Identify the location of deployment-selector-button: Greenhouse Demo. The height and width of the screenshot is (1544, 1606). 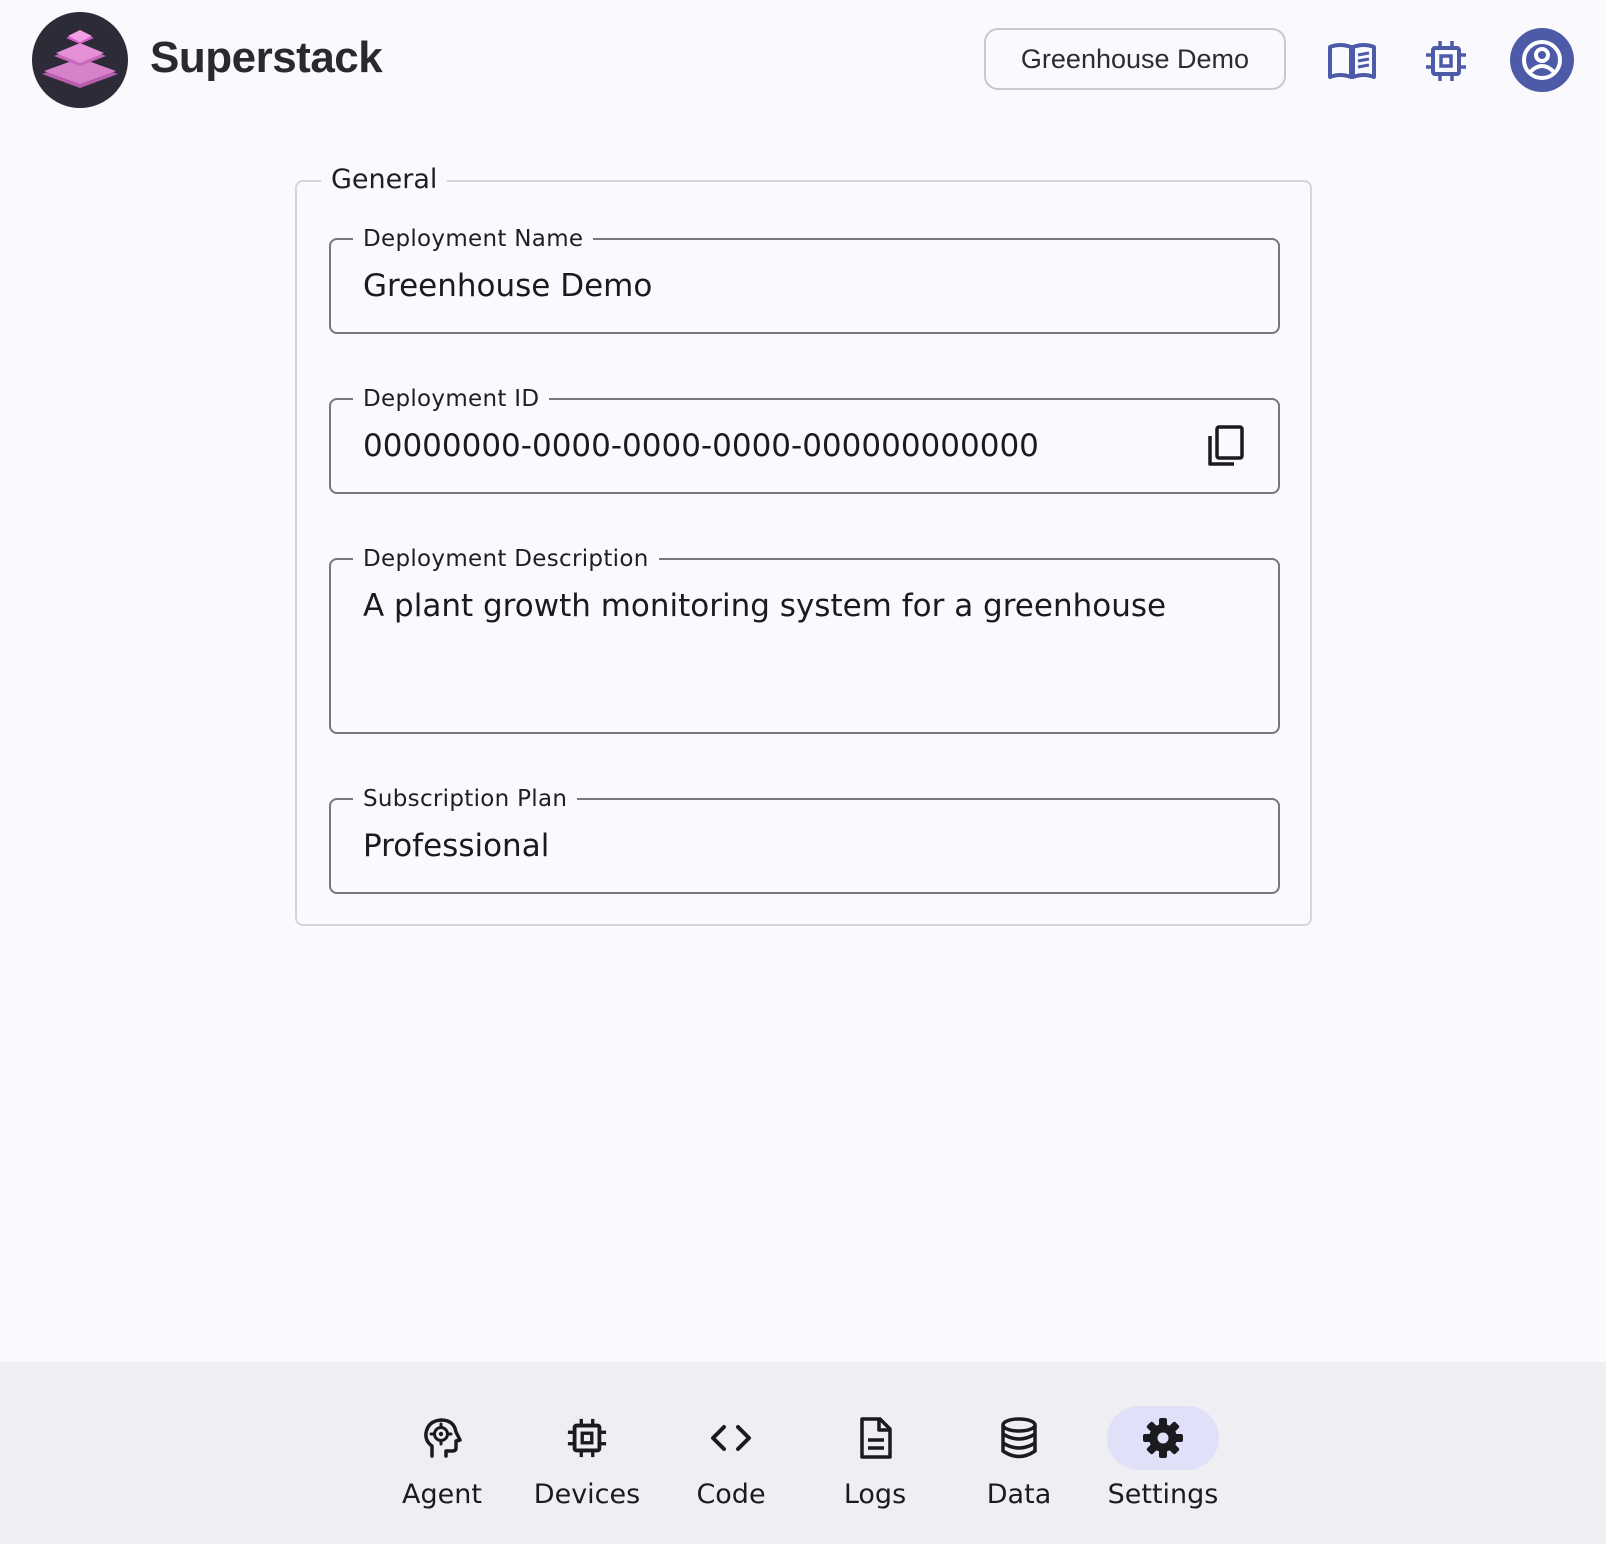
(1135, 59).